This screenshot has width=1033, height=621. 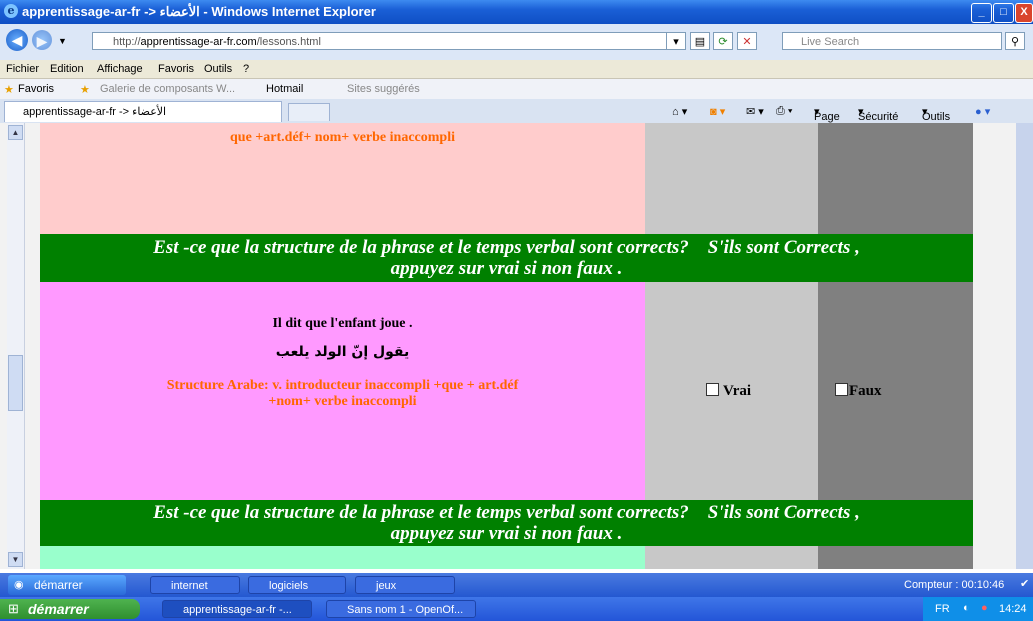 I want to click on alert-icon: ●, so click(x=984, y=608).